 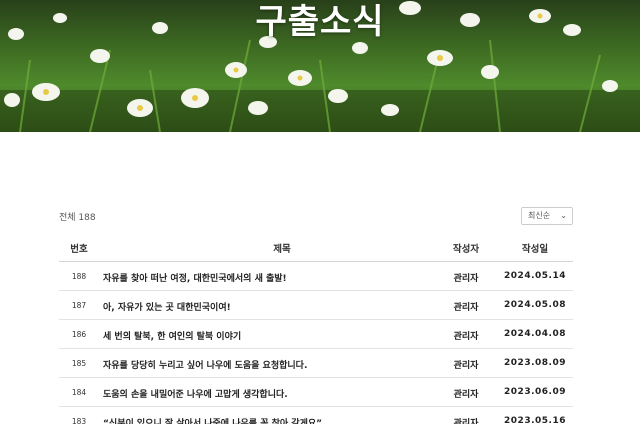 I want to click on total-count: 전체 188, so click(x=77, y=218).